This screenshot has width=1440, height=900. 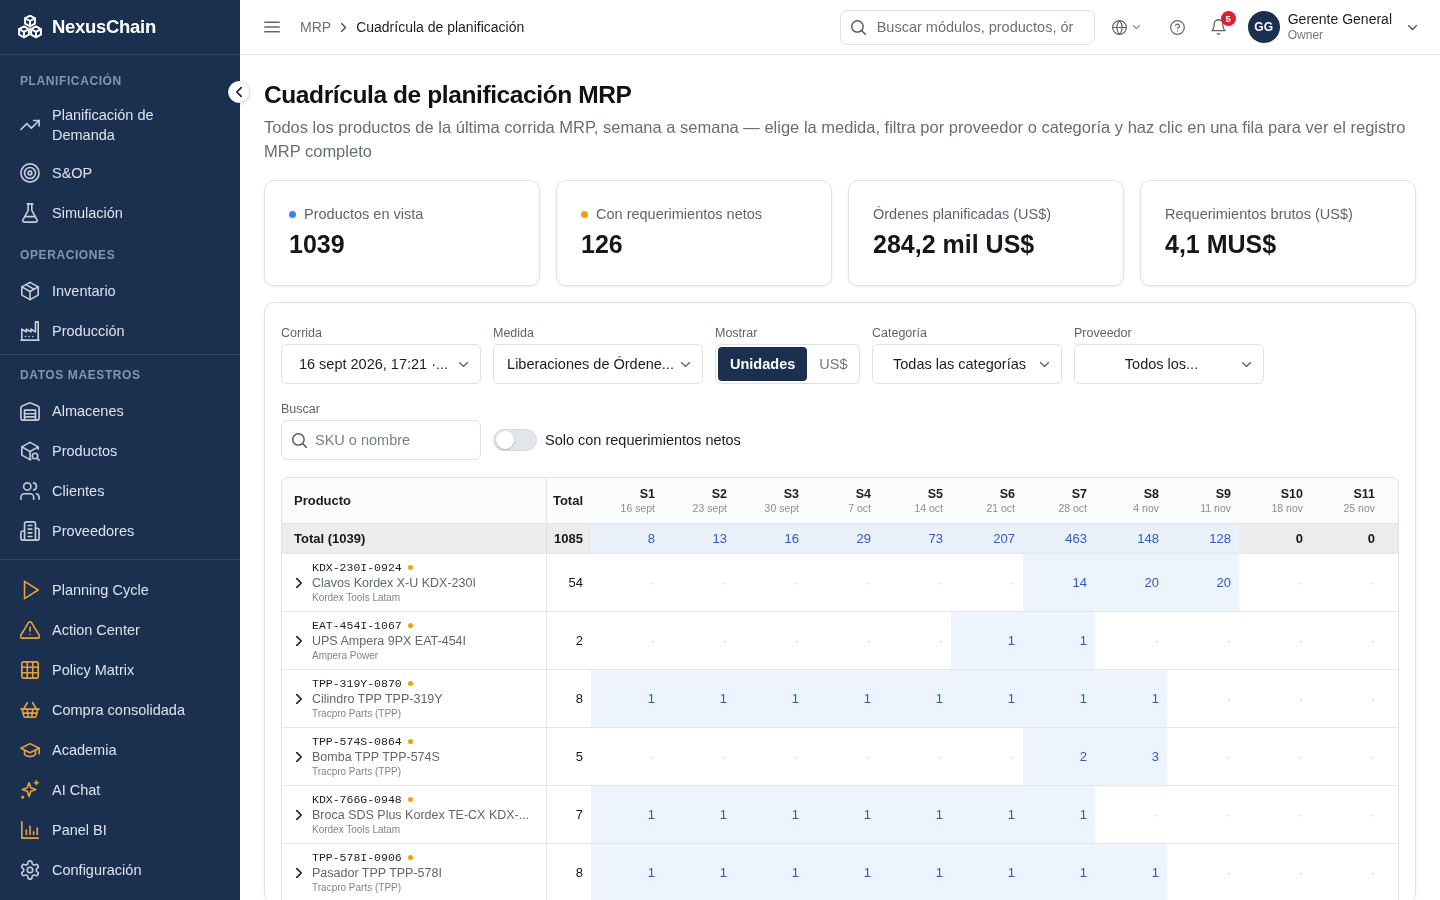 What do you see at coordinates (394, 583) in the screenshot?
I see `product-name: Clavos Kordex X-U KDX-230I` at bounding box center [394, 583].